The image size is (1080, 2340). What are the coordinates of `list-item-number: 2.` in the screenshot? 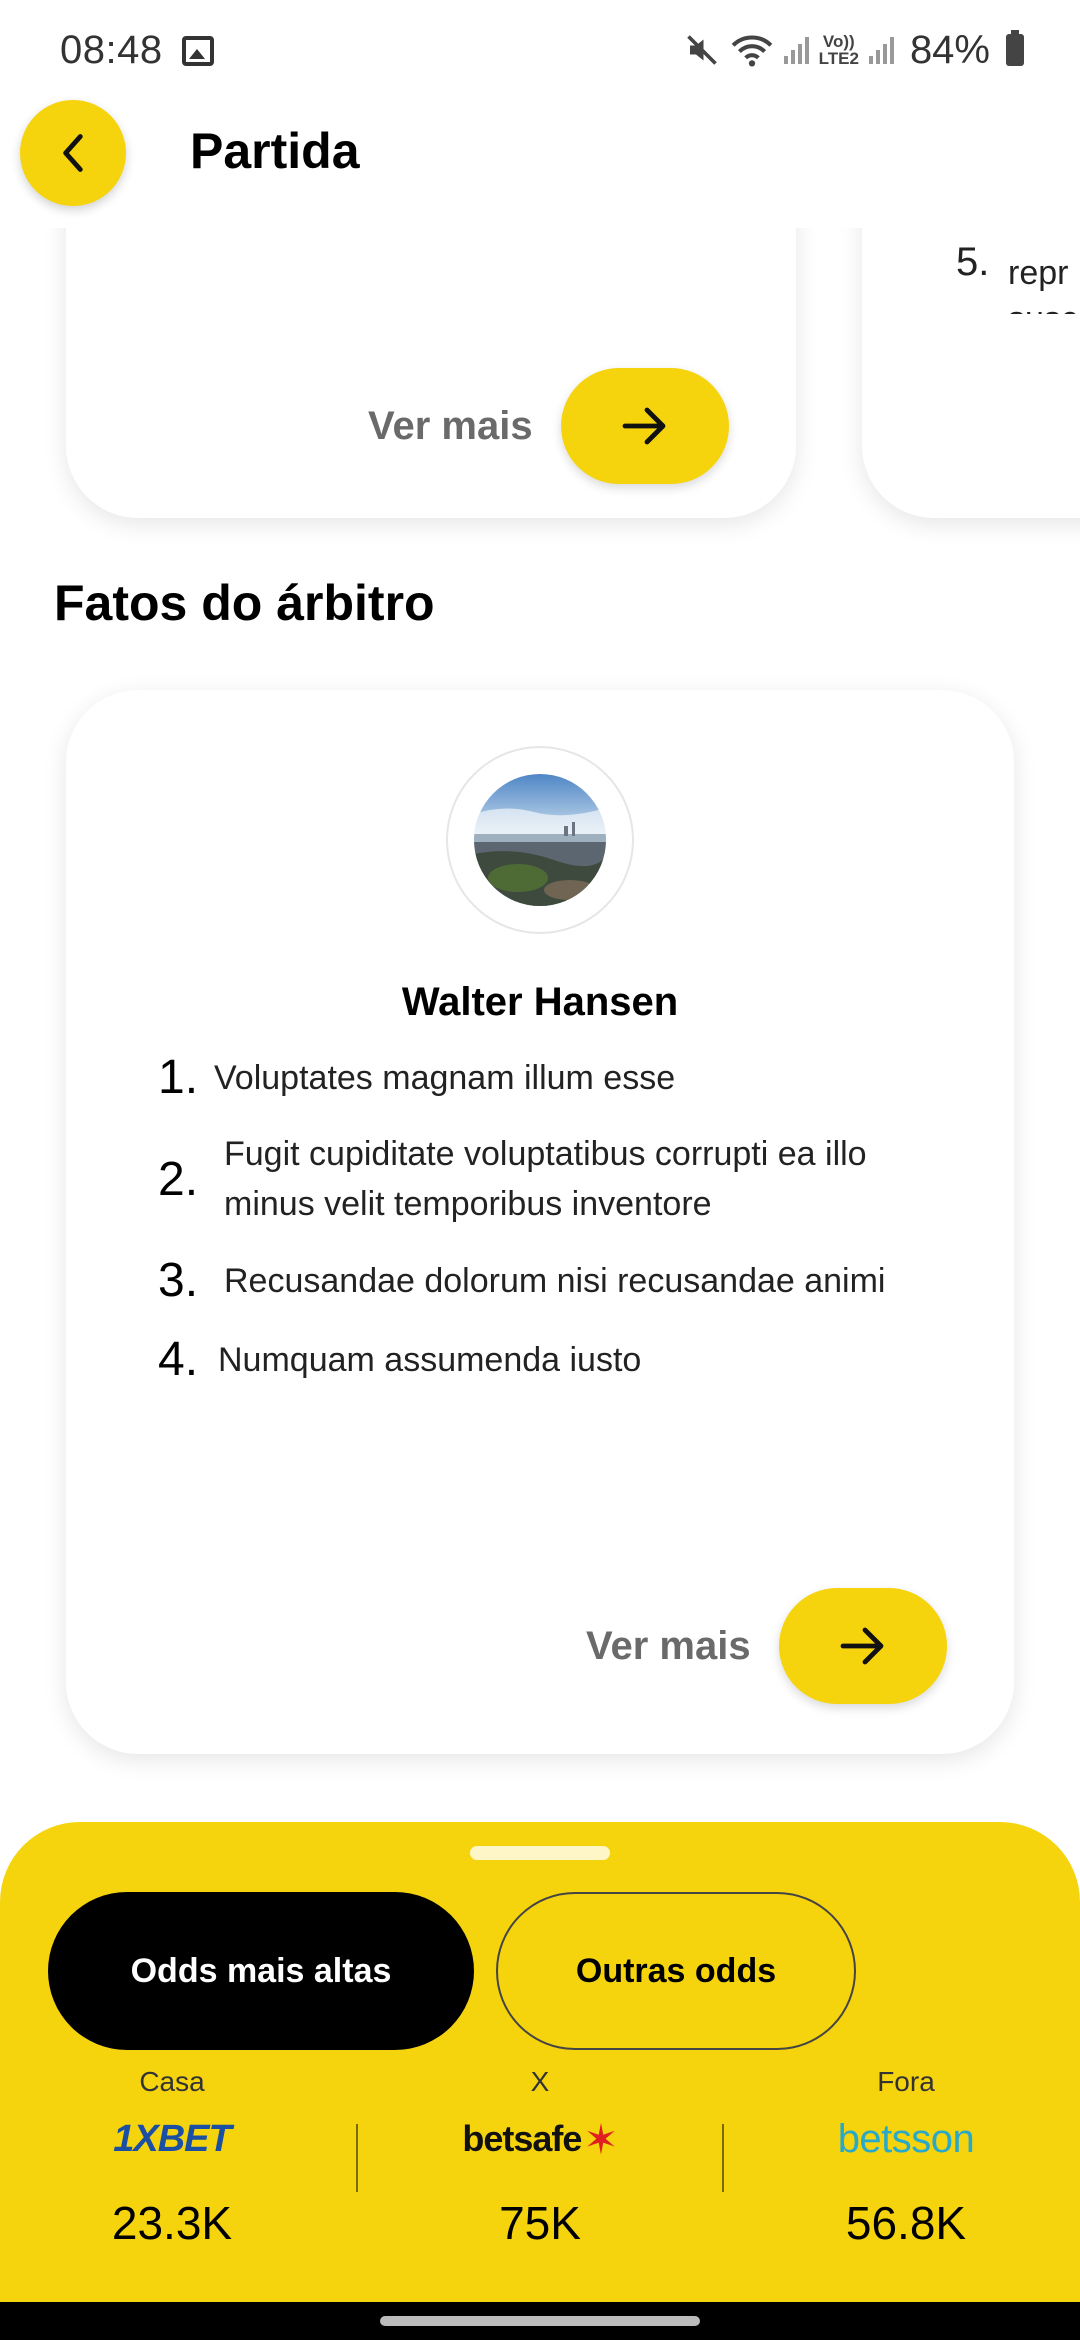 It's located at (178, 1179).